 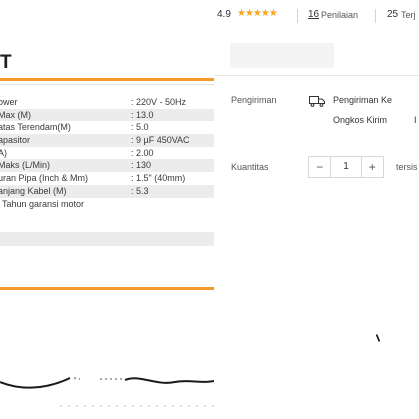 What do you see at coordinates (107, 166) in the screenshot?
I see `spec-row: Maks (L/Min) : 130` at bounding box center [107, 166].